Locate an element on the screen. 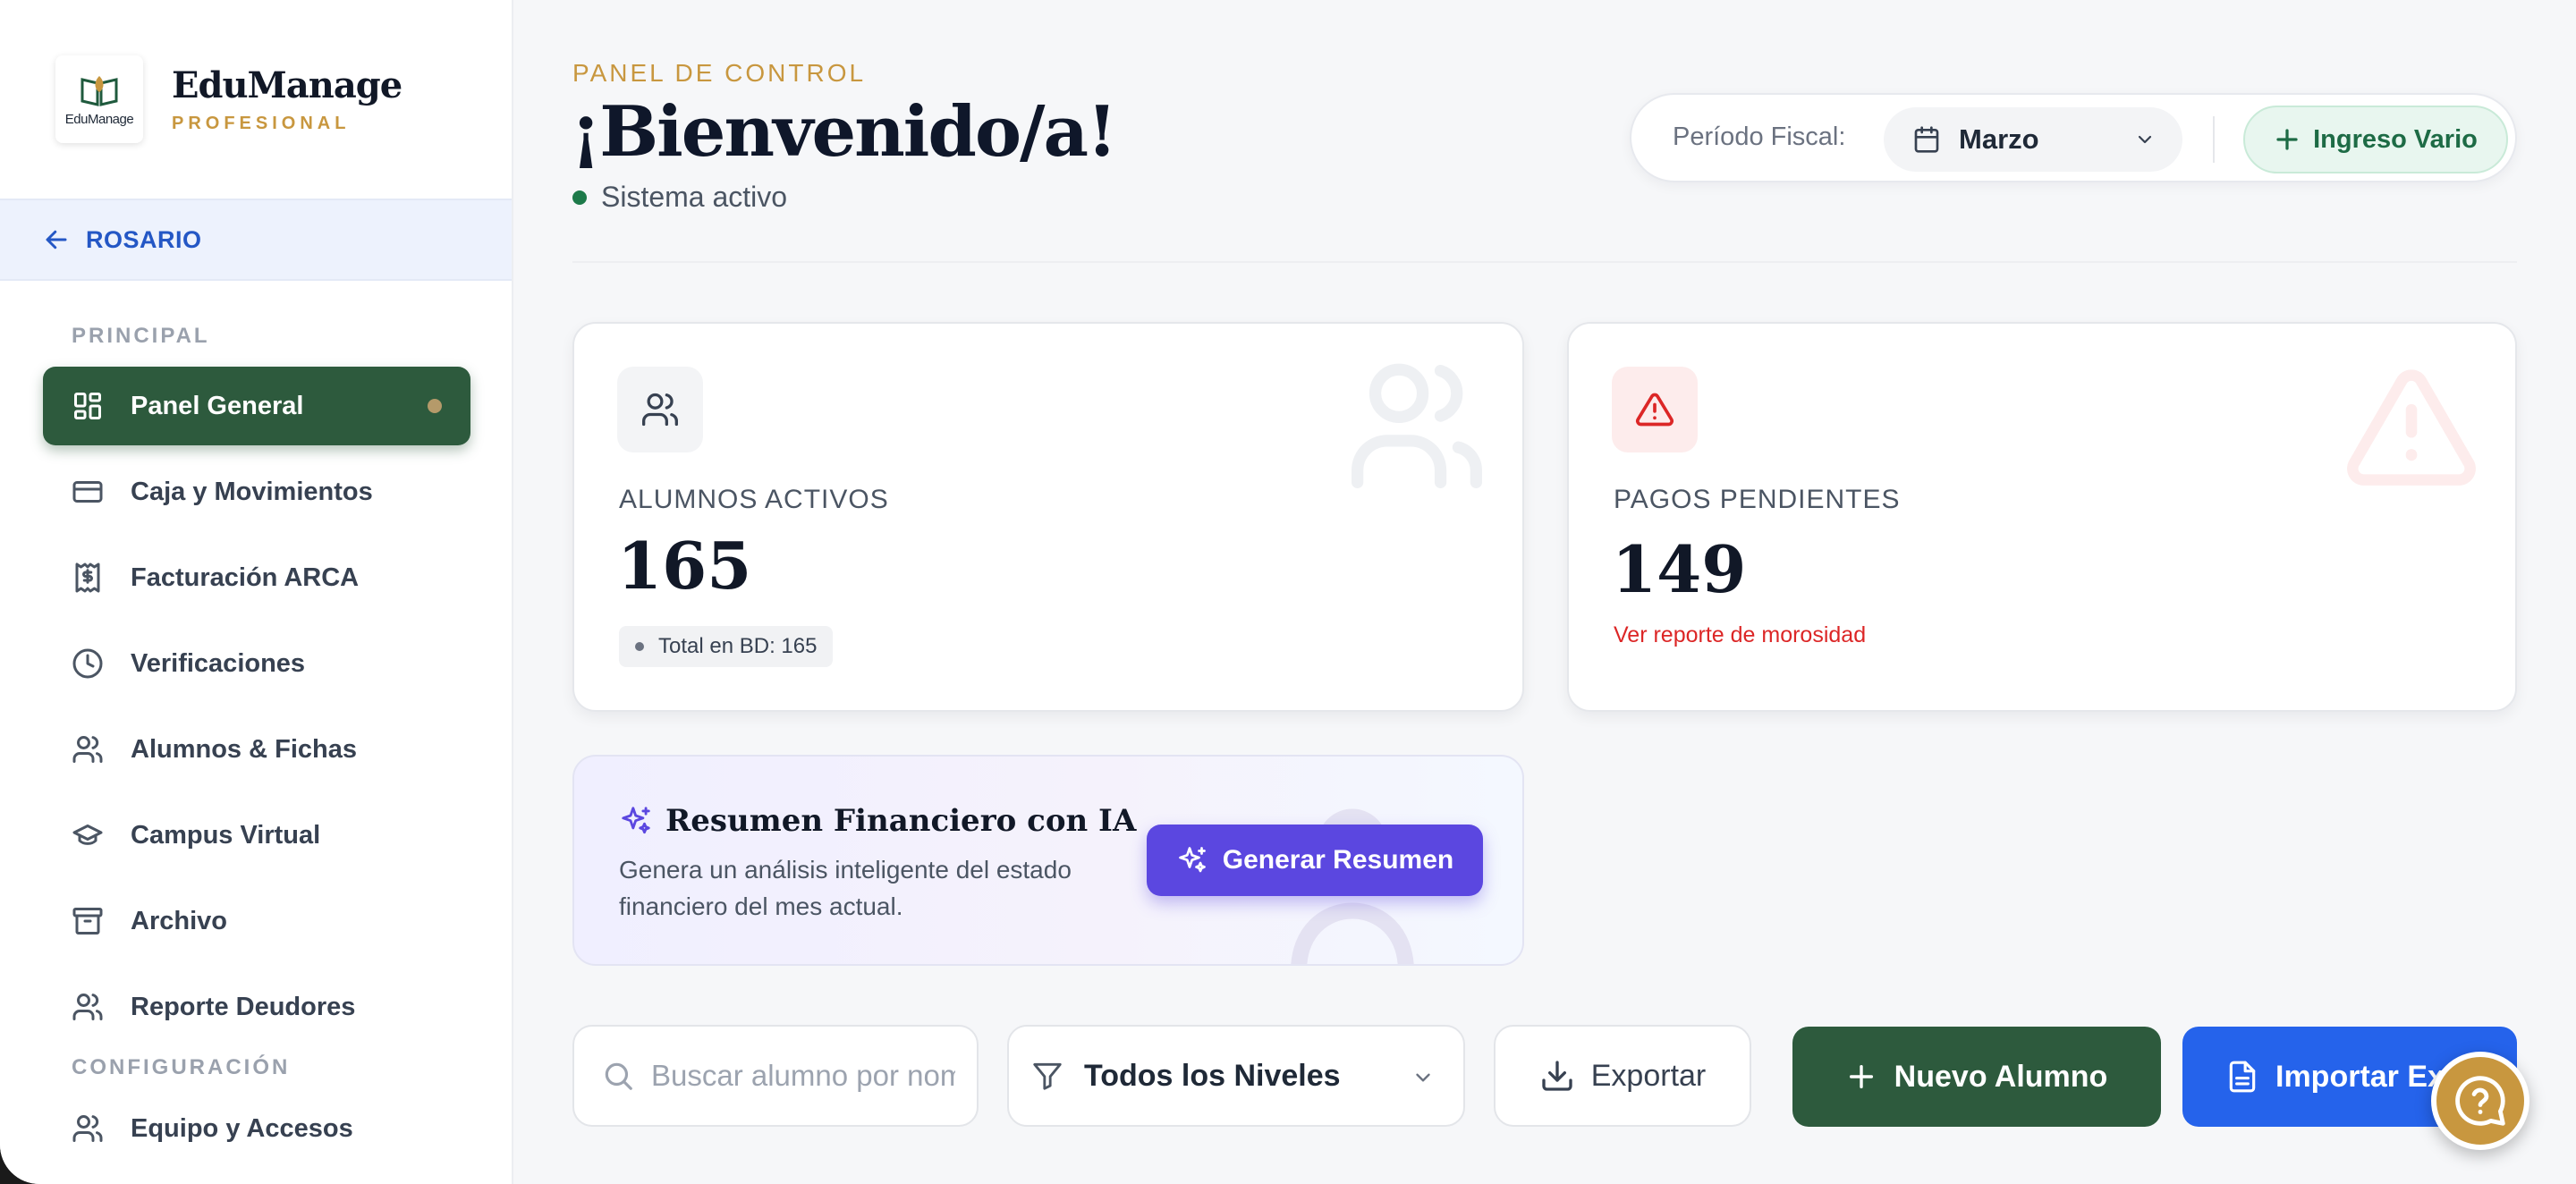 This screenshot has width=2576, height=1184. ingreso-vario-label: Ingreso Vario is located at coordinates (2395, 139).